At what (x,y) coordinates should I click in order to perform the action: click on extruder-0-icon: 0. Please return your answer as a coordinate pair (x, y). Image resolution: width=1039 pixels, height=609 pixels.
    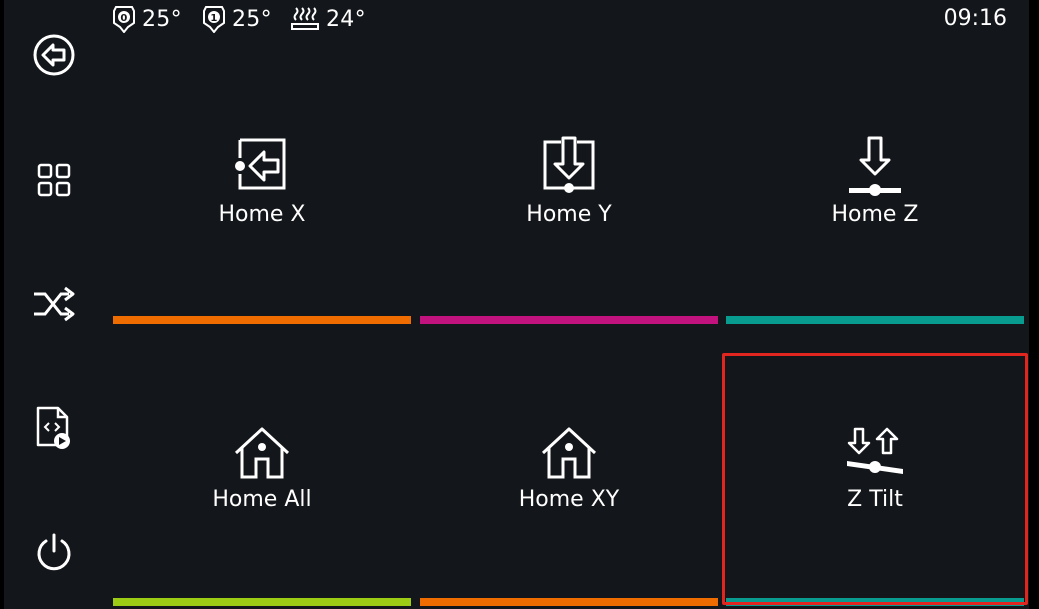
    Looking at the image, I should click on (124, 19).